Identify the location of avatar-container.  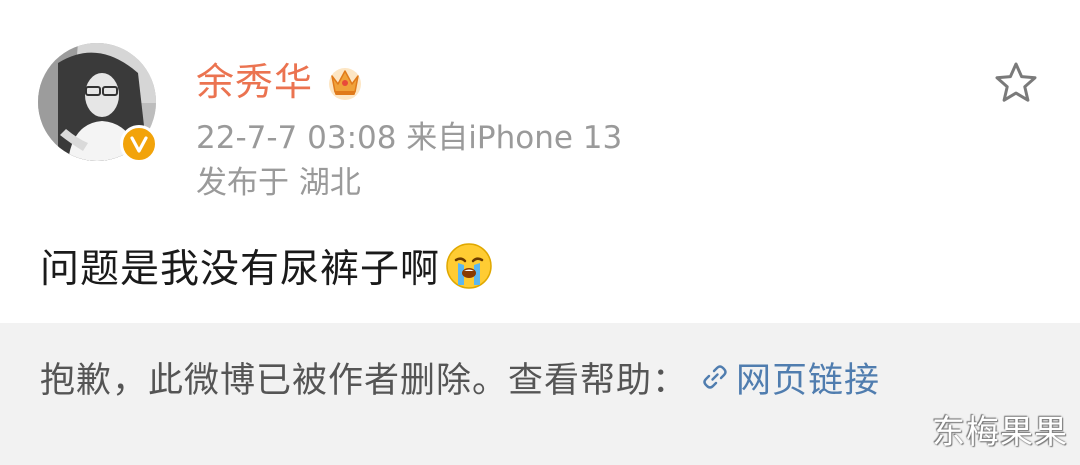
(98, 103).